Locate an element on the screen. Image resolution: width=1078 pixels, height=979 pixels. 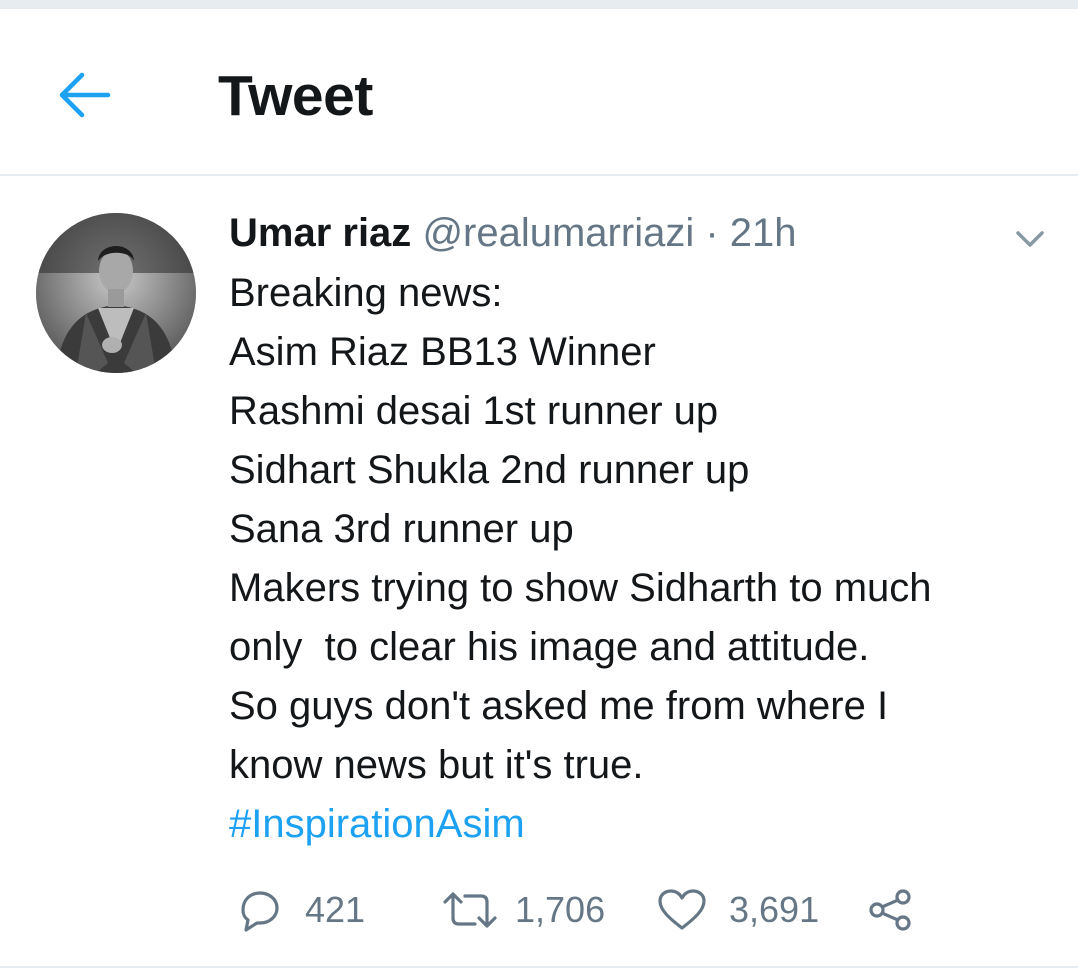
profile-photo is located at coordinates (116, 293).